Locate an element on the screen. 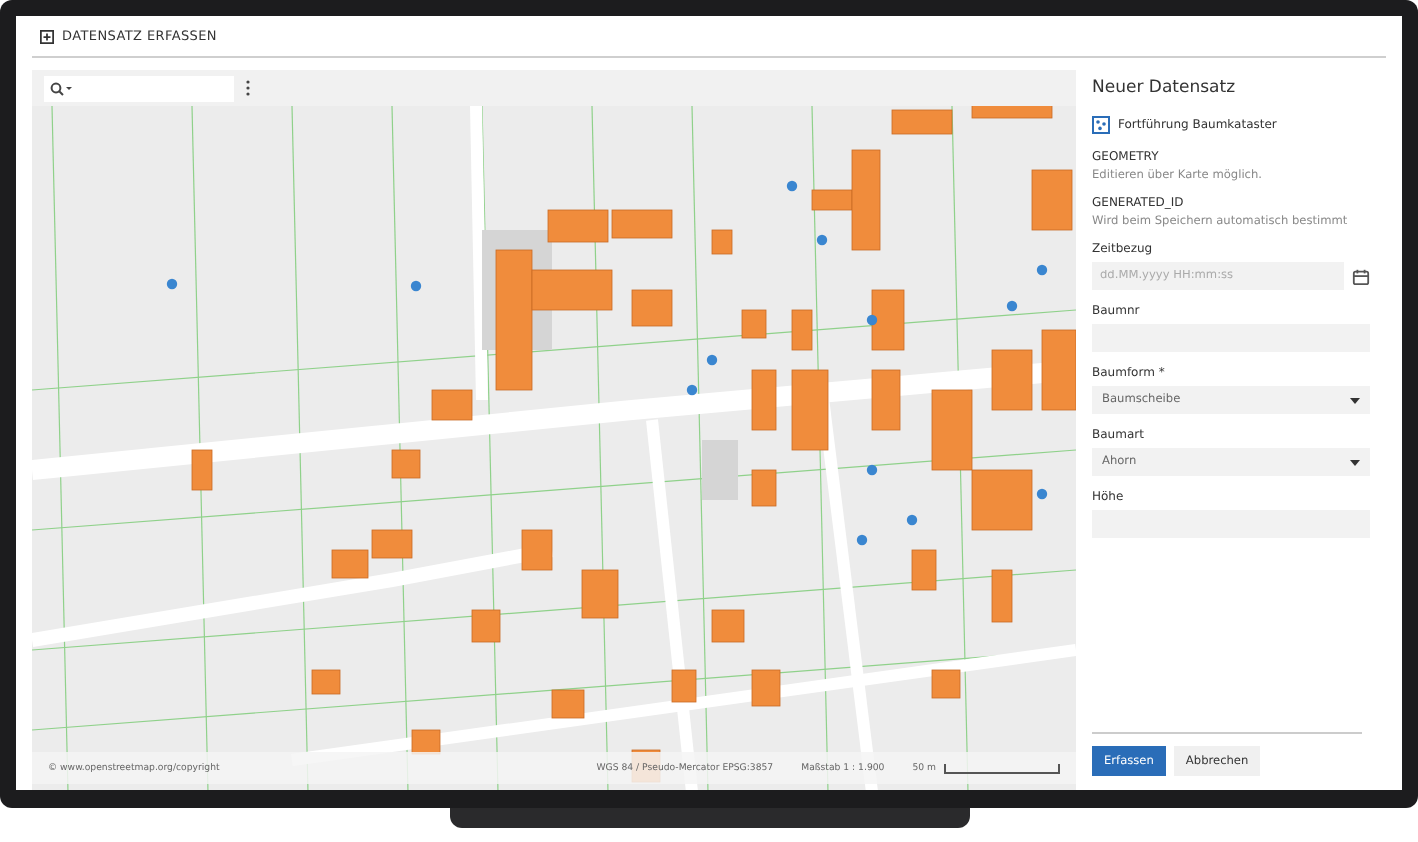  search-icon is located at coordinates (62, 88).